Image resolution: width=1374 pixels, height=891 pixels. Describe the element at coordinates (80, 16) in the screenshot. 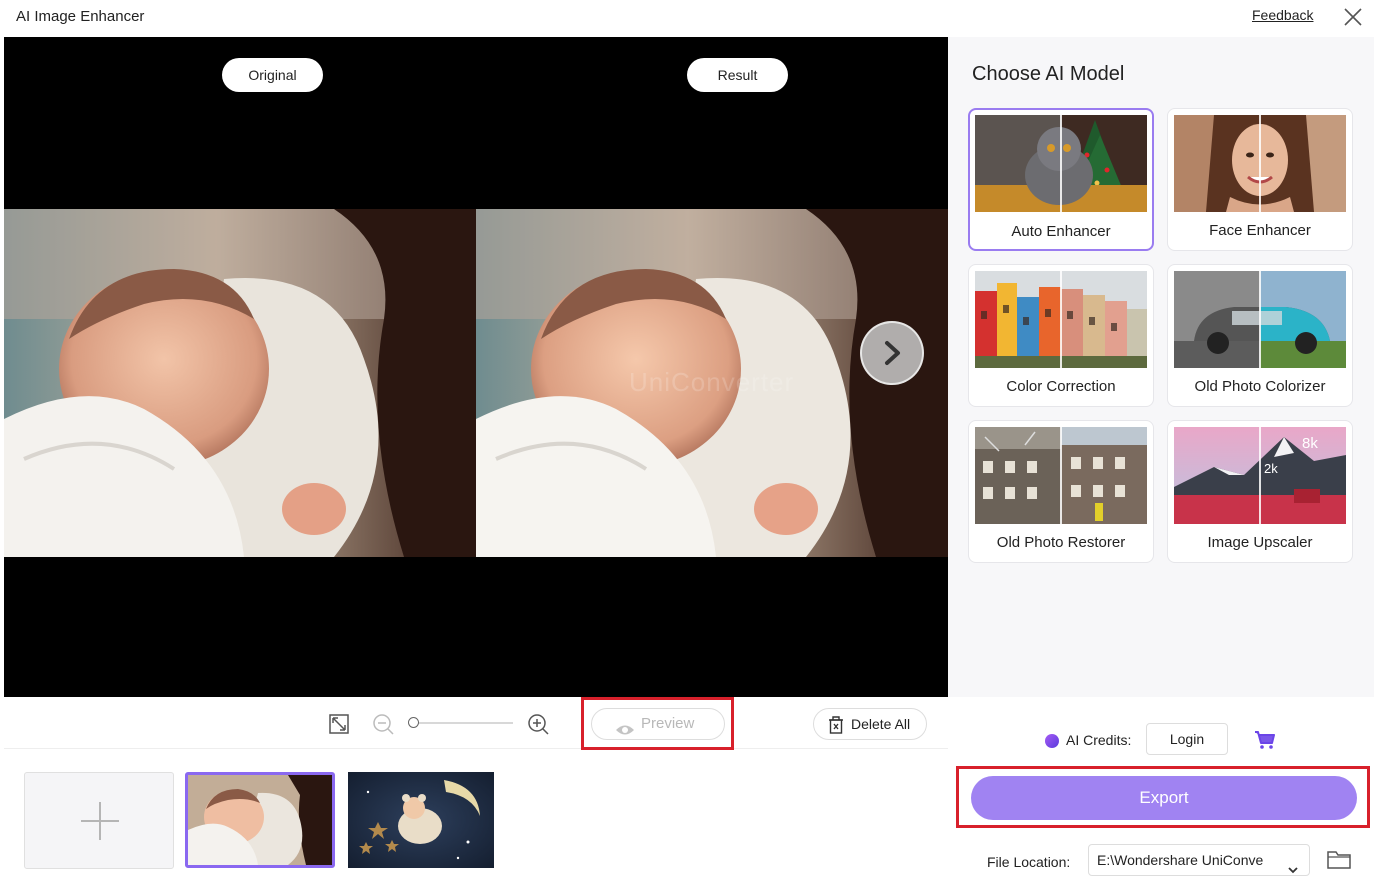

I see `window-title: AI Image Enhancer` at that location.